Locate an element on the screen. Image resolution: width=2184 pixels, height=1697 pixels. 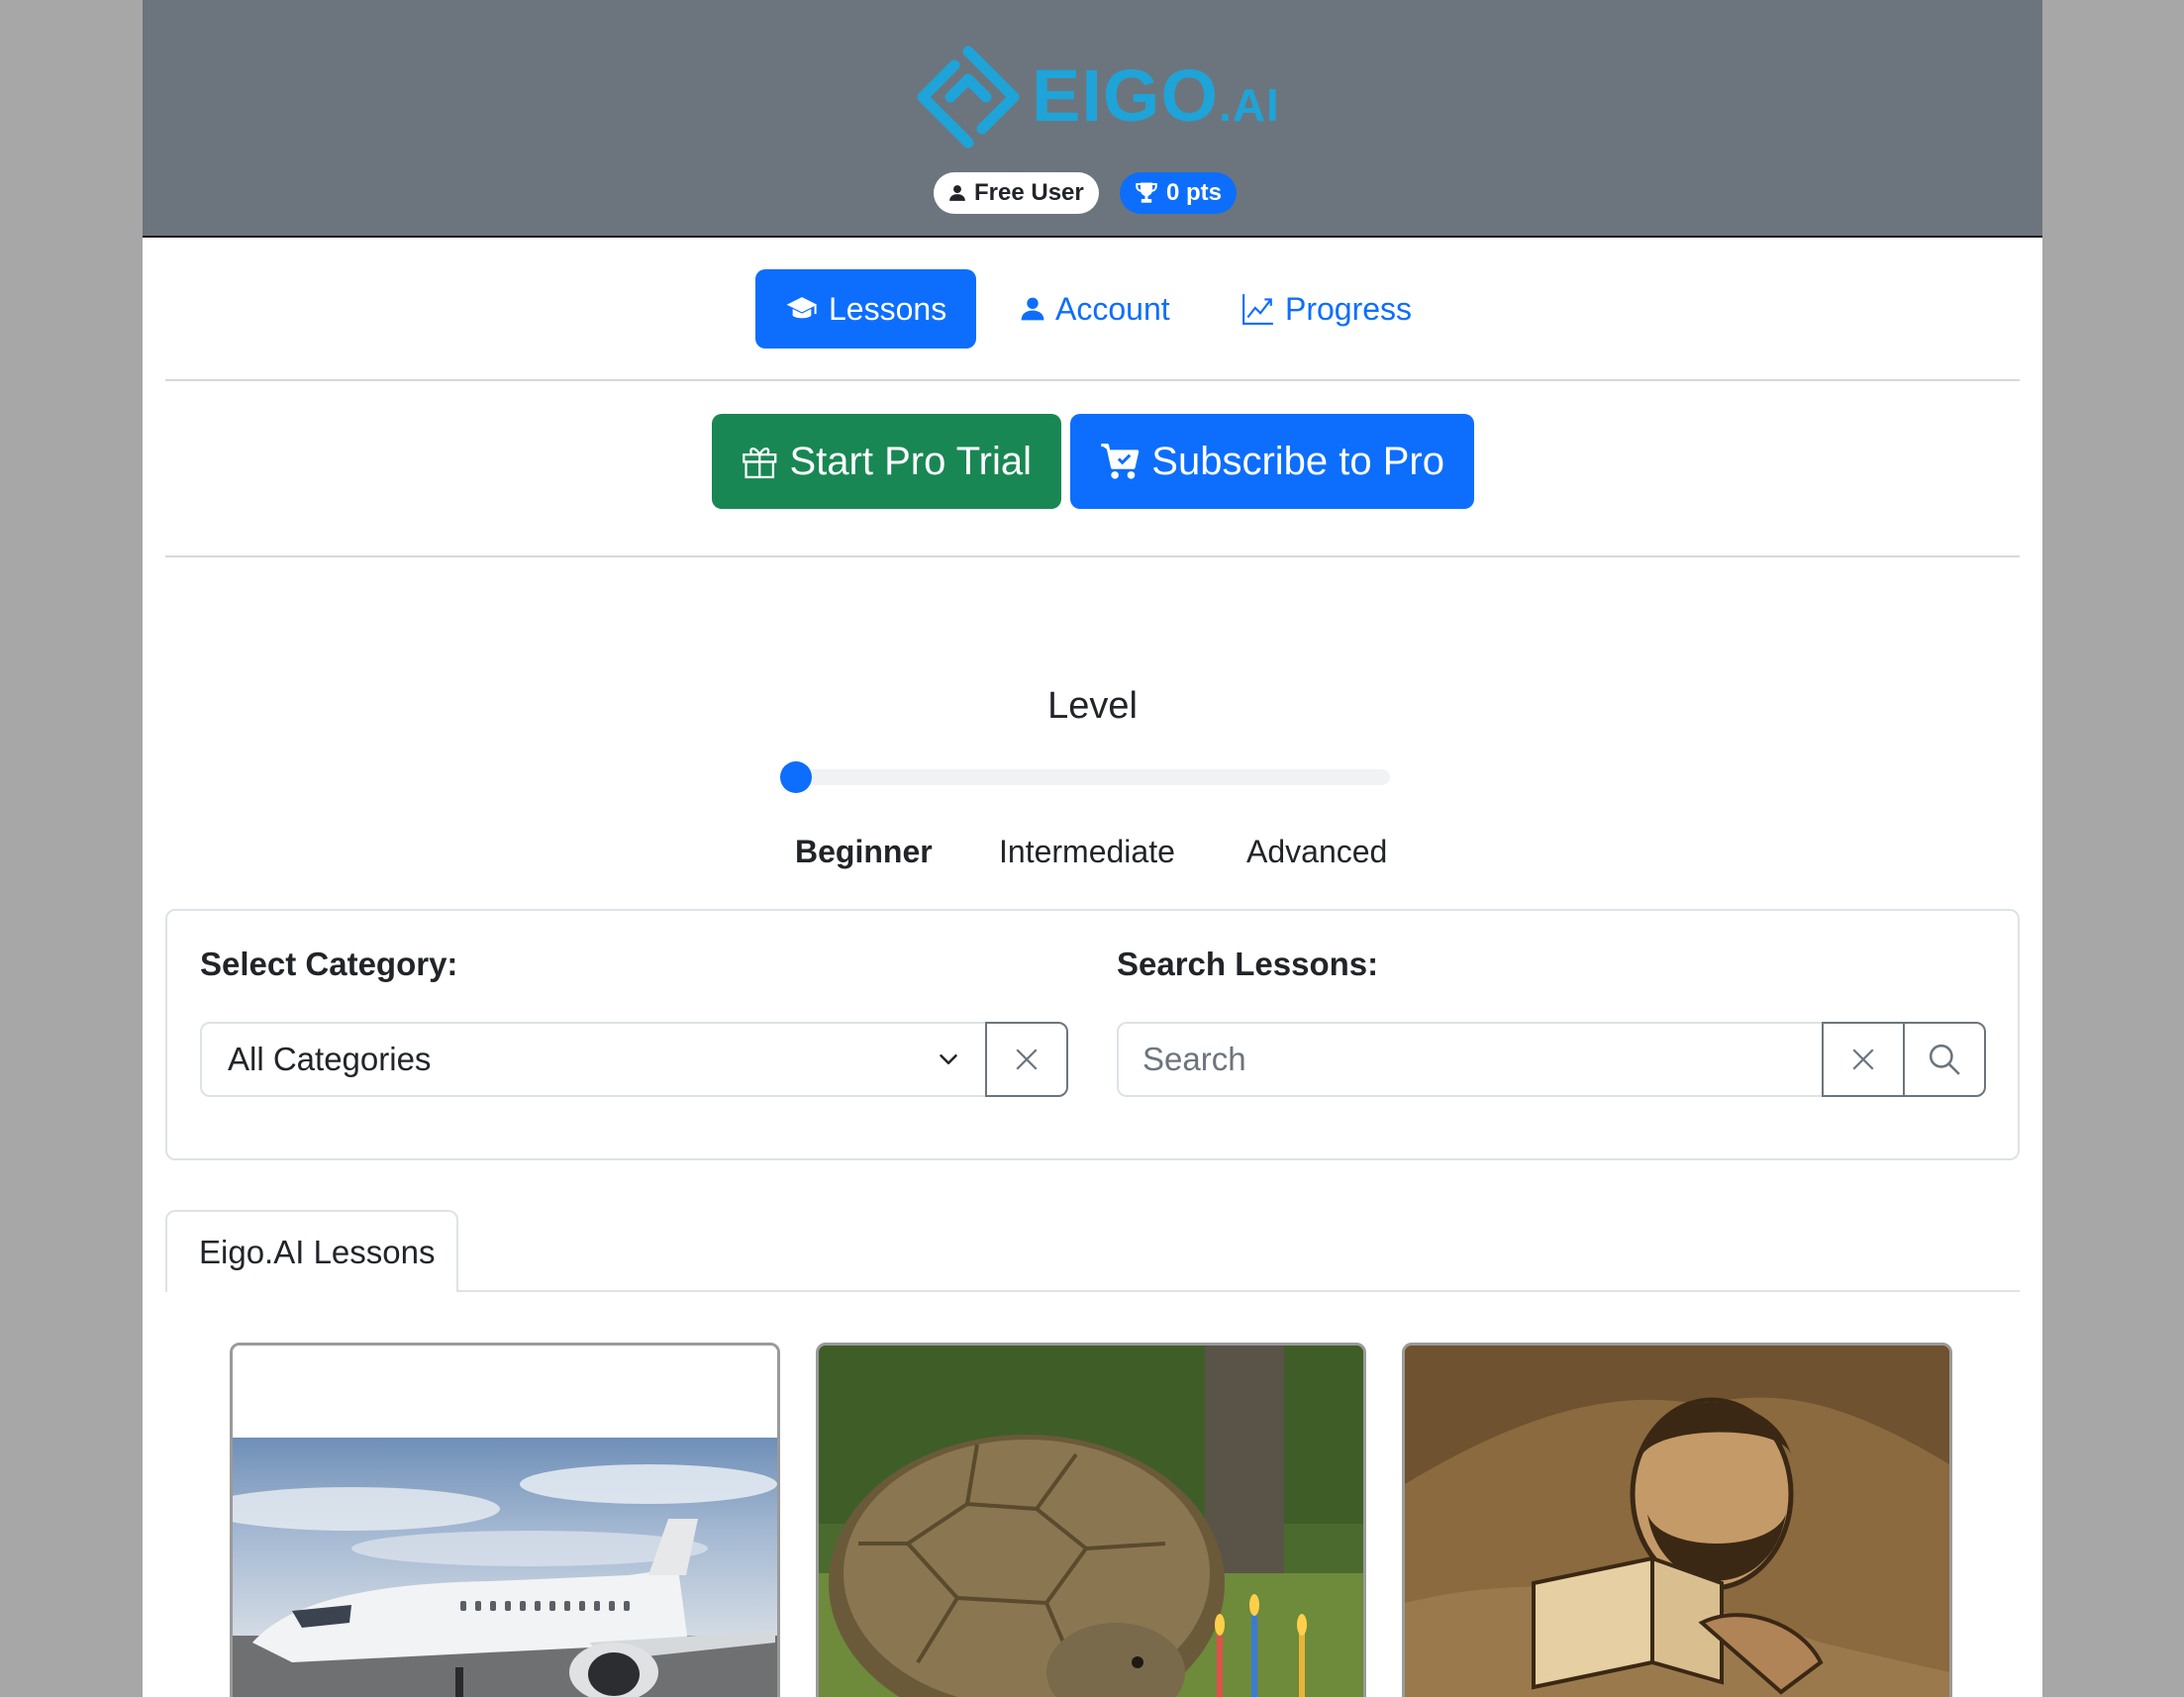
clear-search-button is located at coordinates (1863, 1060).